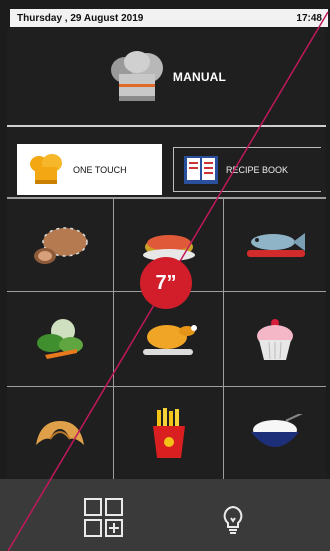  I want to click on vegetables-icon, so click(60, 339).